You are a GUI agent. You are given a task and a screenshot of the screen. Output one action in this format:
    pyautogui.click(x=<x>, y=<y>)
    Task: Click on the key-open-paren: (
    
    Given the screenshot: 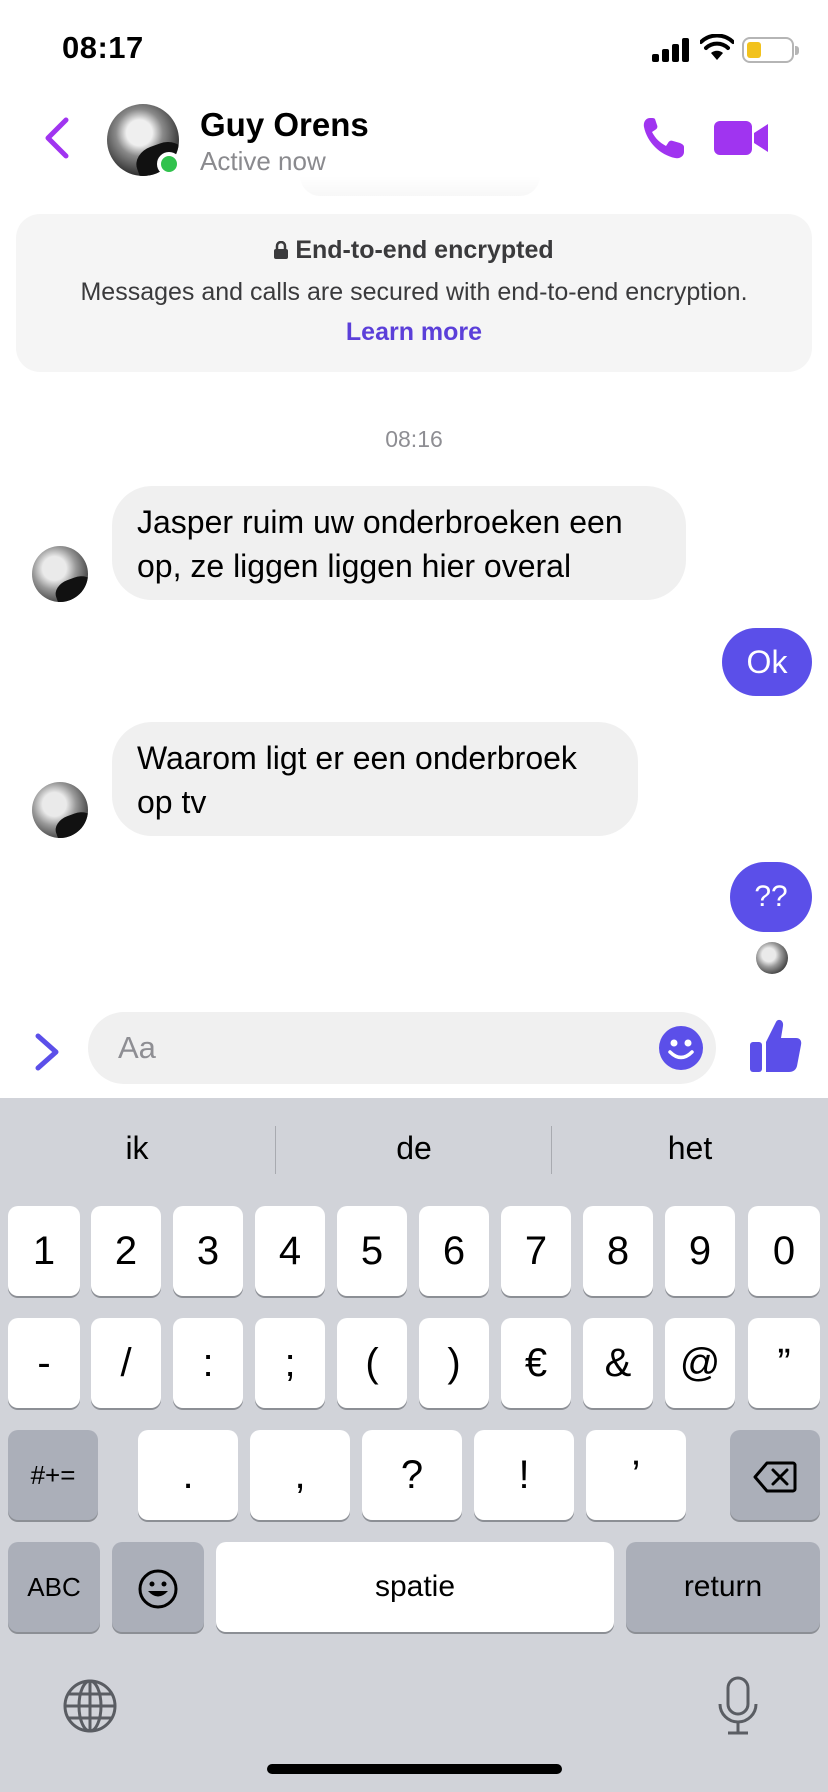 What is the action you would take?
    pyautogui.click(x=372, y=1363)
    